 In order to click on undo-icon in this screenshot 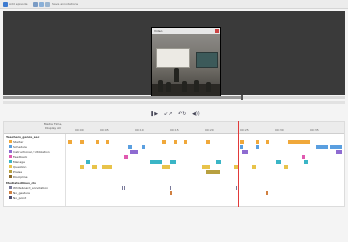, I will do `click(47, 4)`.